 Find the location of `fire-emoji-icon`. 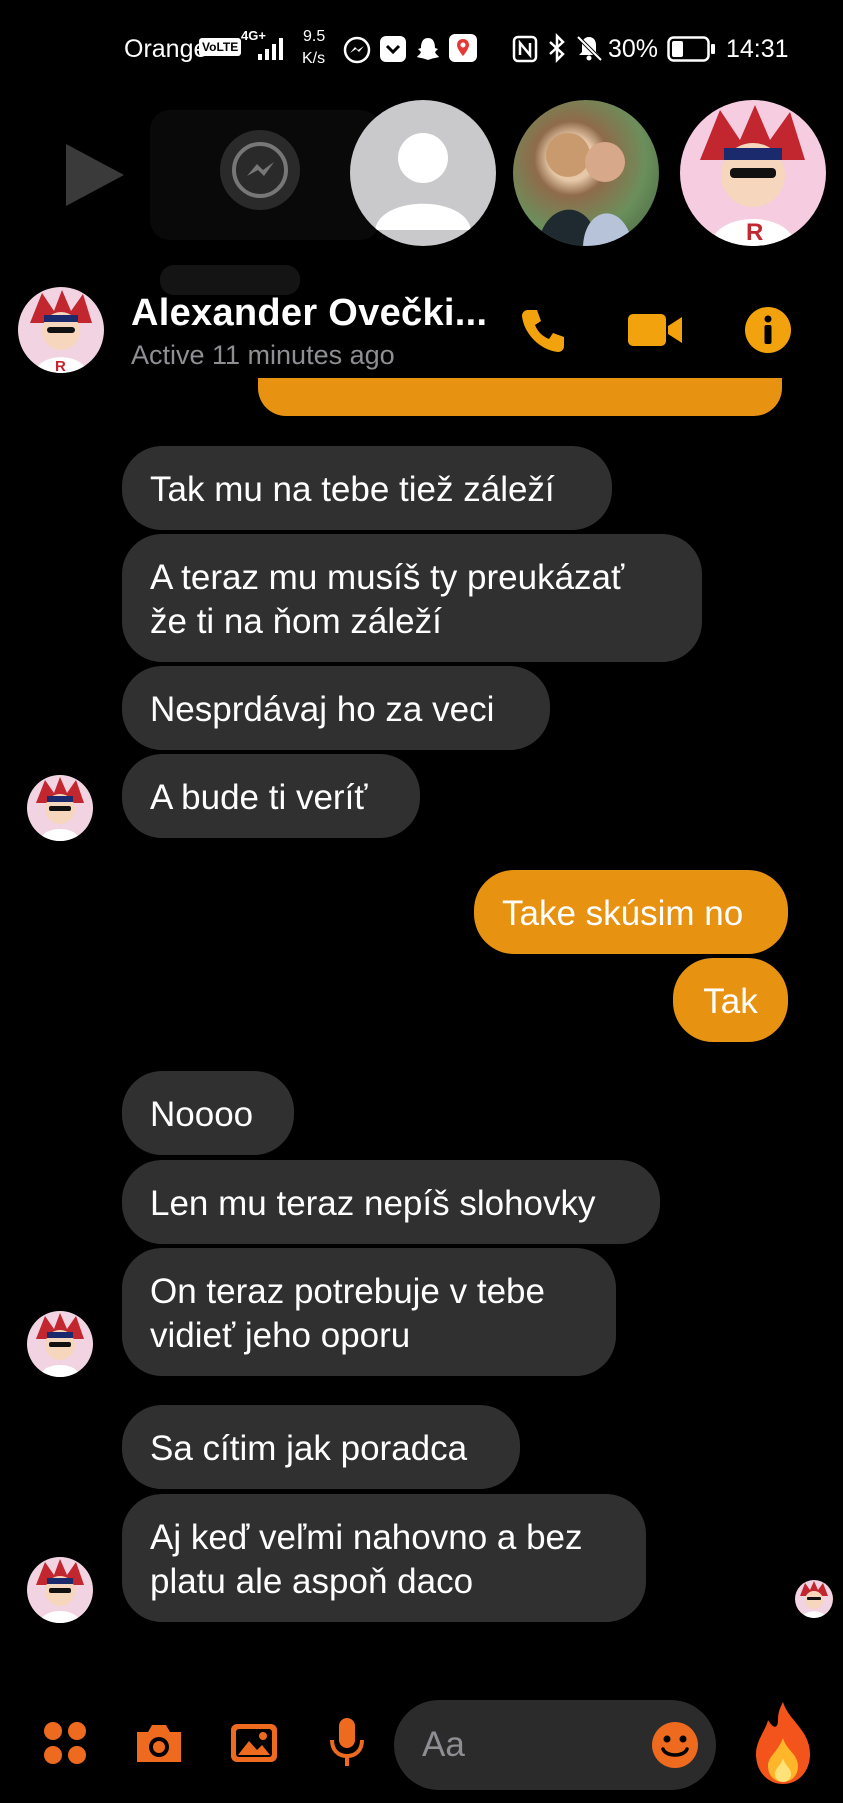

fire-emoji-icon is located at coordinates (783, 1742).